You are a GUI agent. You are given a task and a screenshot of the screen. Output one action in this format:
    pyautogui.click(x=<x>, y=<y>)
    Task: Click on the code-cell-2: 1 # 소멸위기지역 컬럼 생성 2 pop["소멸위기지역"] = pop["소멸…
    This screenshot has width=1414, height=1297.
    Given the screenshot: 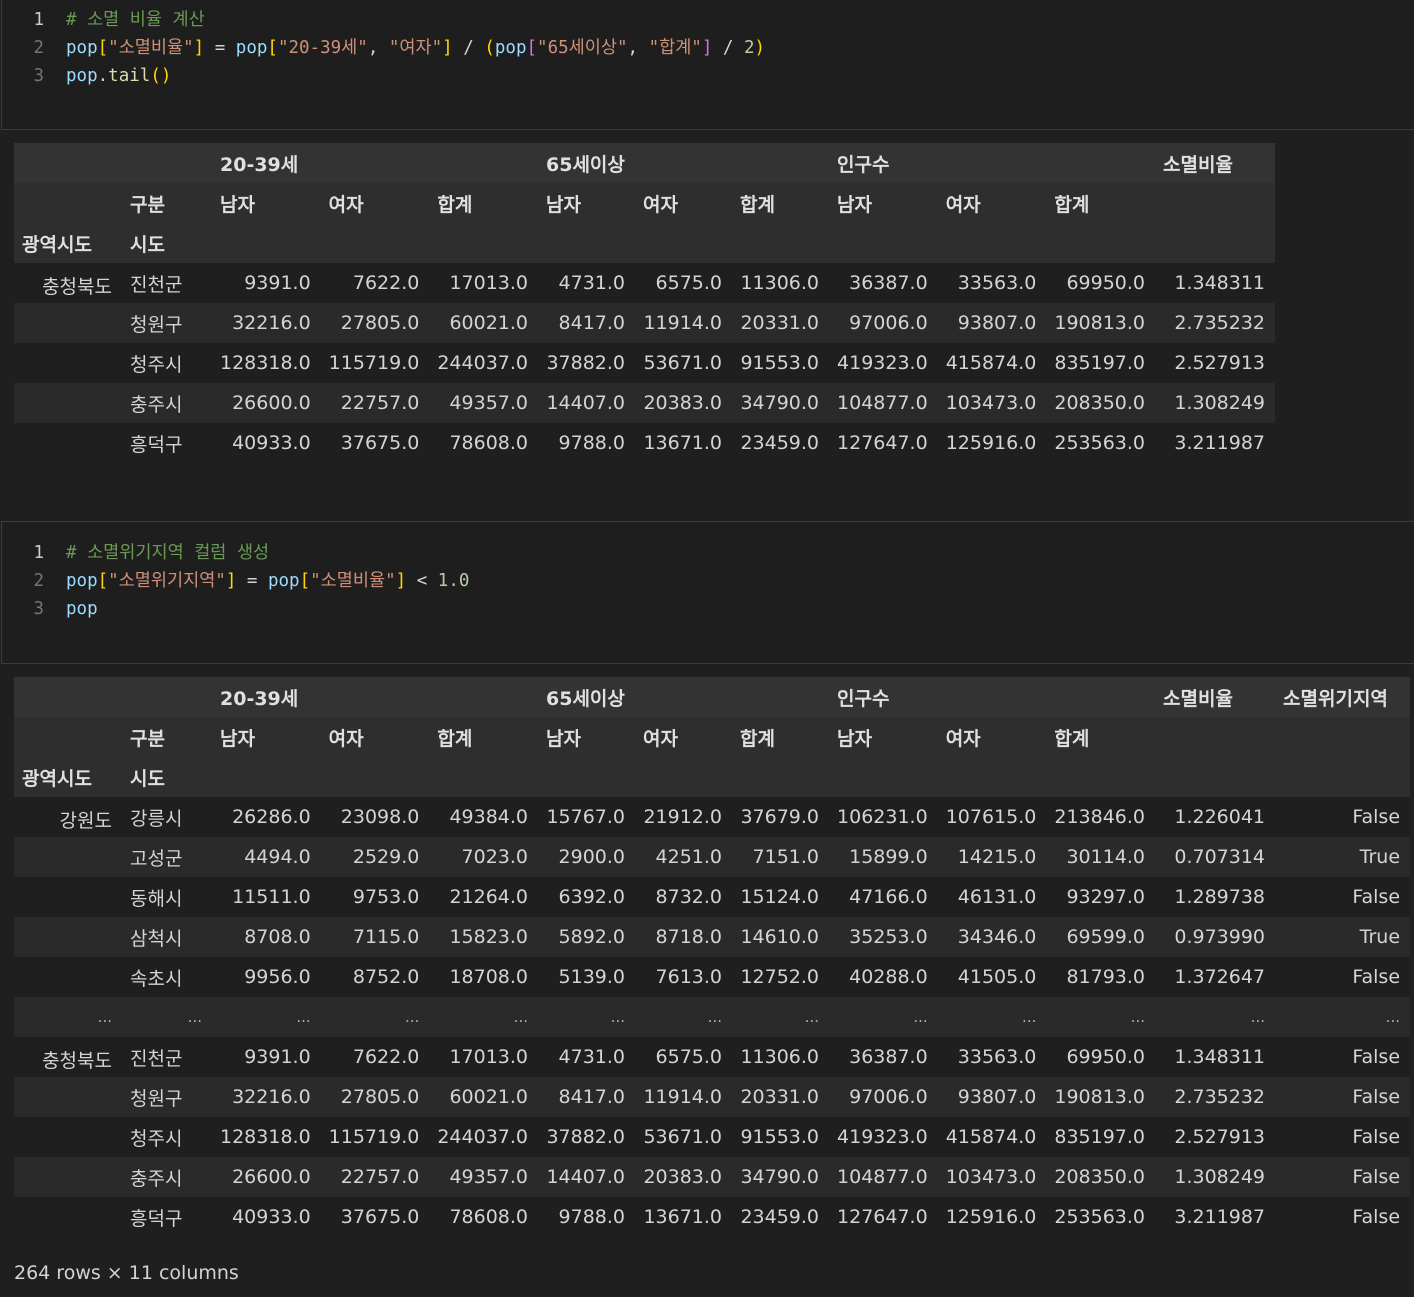 What is the action you would take?
    pyautogui.click(x=707, y=592)
    